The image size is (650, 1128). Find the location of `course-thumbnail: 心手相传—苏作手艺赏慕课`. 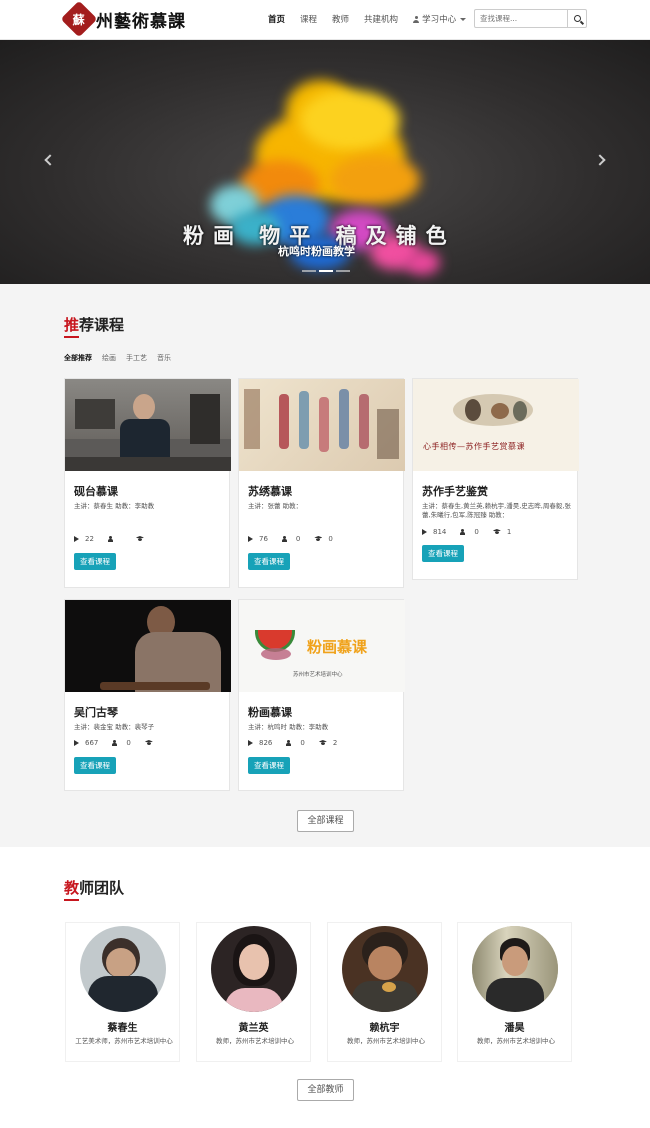

course-thumbnail: 心手相传—苏作手艺赏慕课 is located at coordinates (496, 425).